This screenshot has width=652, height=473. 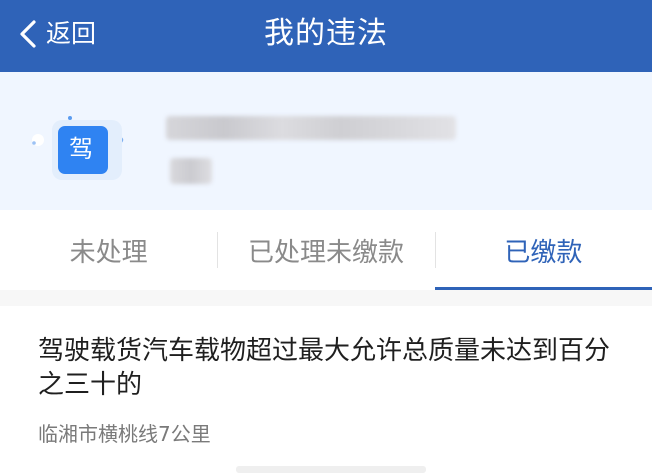 What do you see at coordinates (81, 149) in the screenshot?
I see `license-char: 驾` at bounding box center [81, 149].